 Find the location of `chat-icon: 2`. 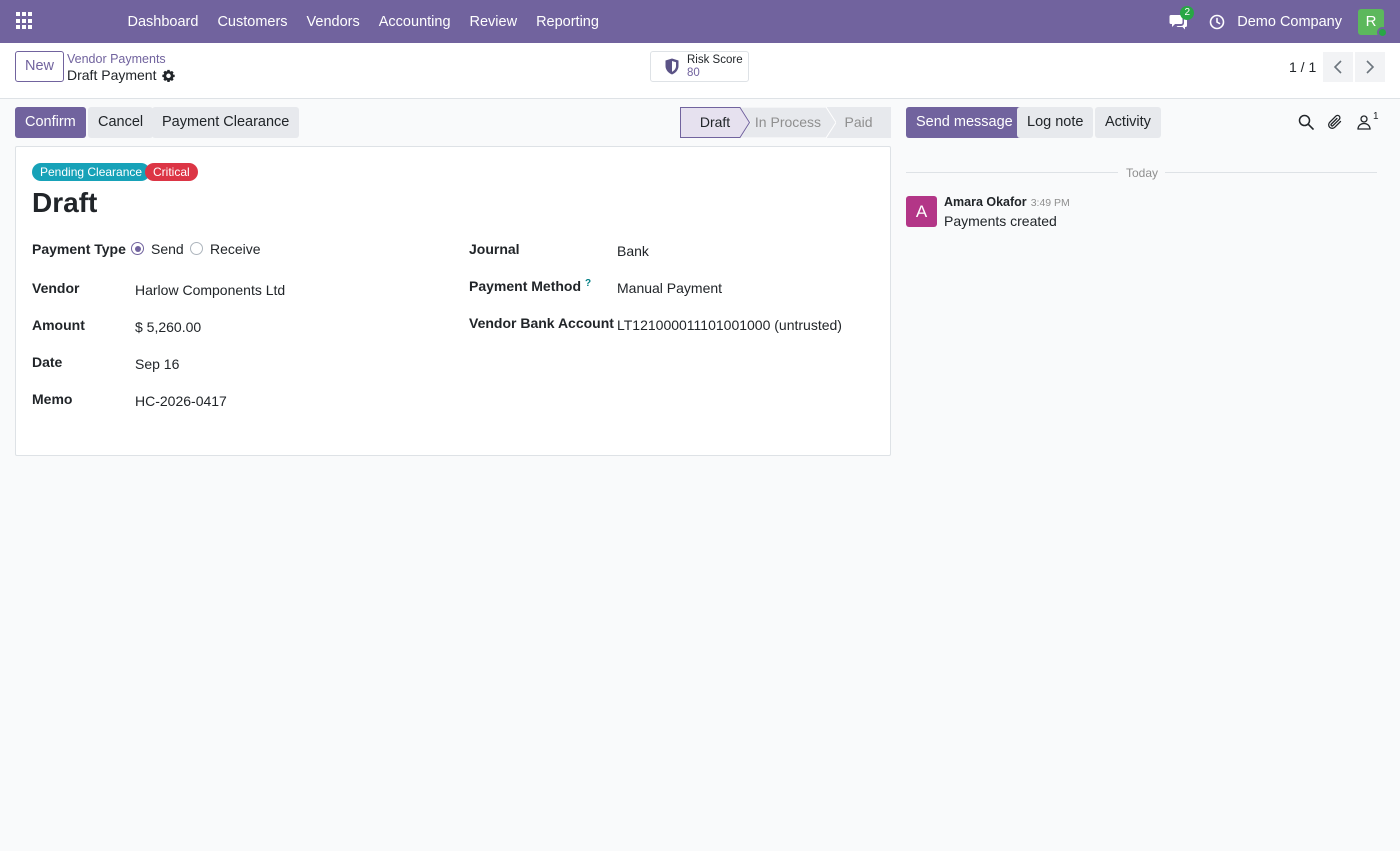

chat-icon: 2 is located at coordinates (1182, 17).